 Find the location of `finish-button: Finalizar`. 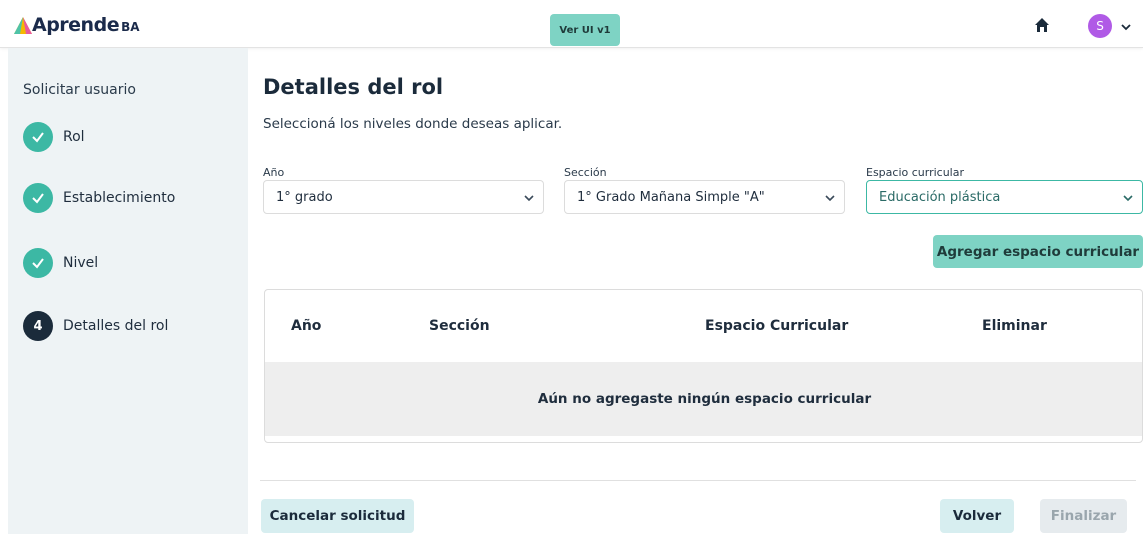

finish-button: Finalizar is located at coordinates (1083, 516).